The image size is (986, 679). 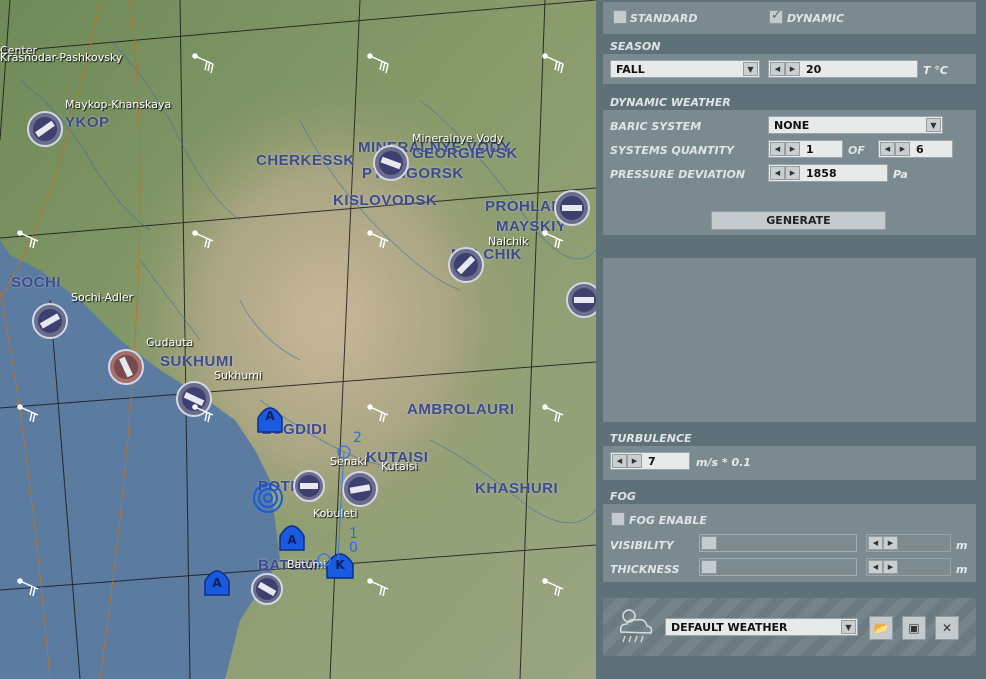 What do you see at coordinates (668, 520) in the screenshot?
I see `fog-enable-label: FOG ENABLE` at bounding box center [668, 520].